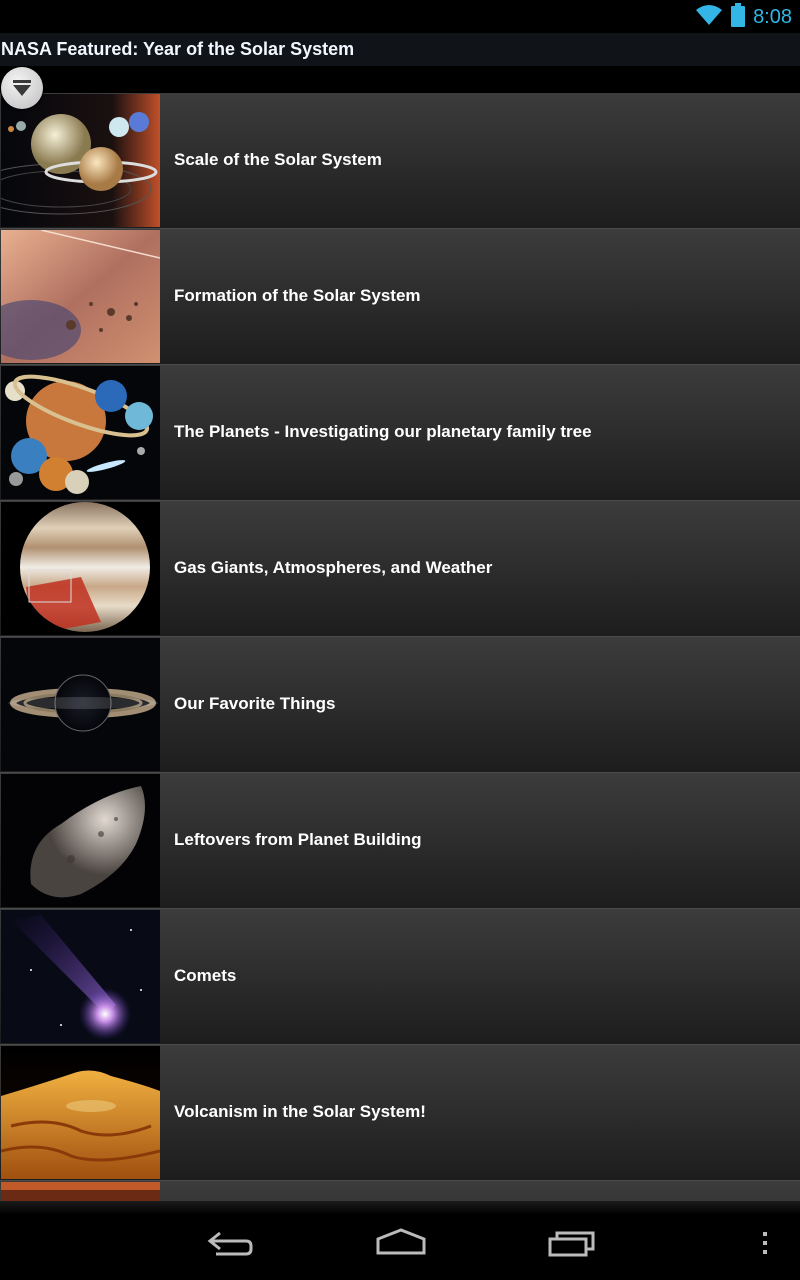 Image resolution: width=800 pixels, height=1280 pixels. I want to click on filter-button, so click(22, 88).